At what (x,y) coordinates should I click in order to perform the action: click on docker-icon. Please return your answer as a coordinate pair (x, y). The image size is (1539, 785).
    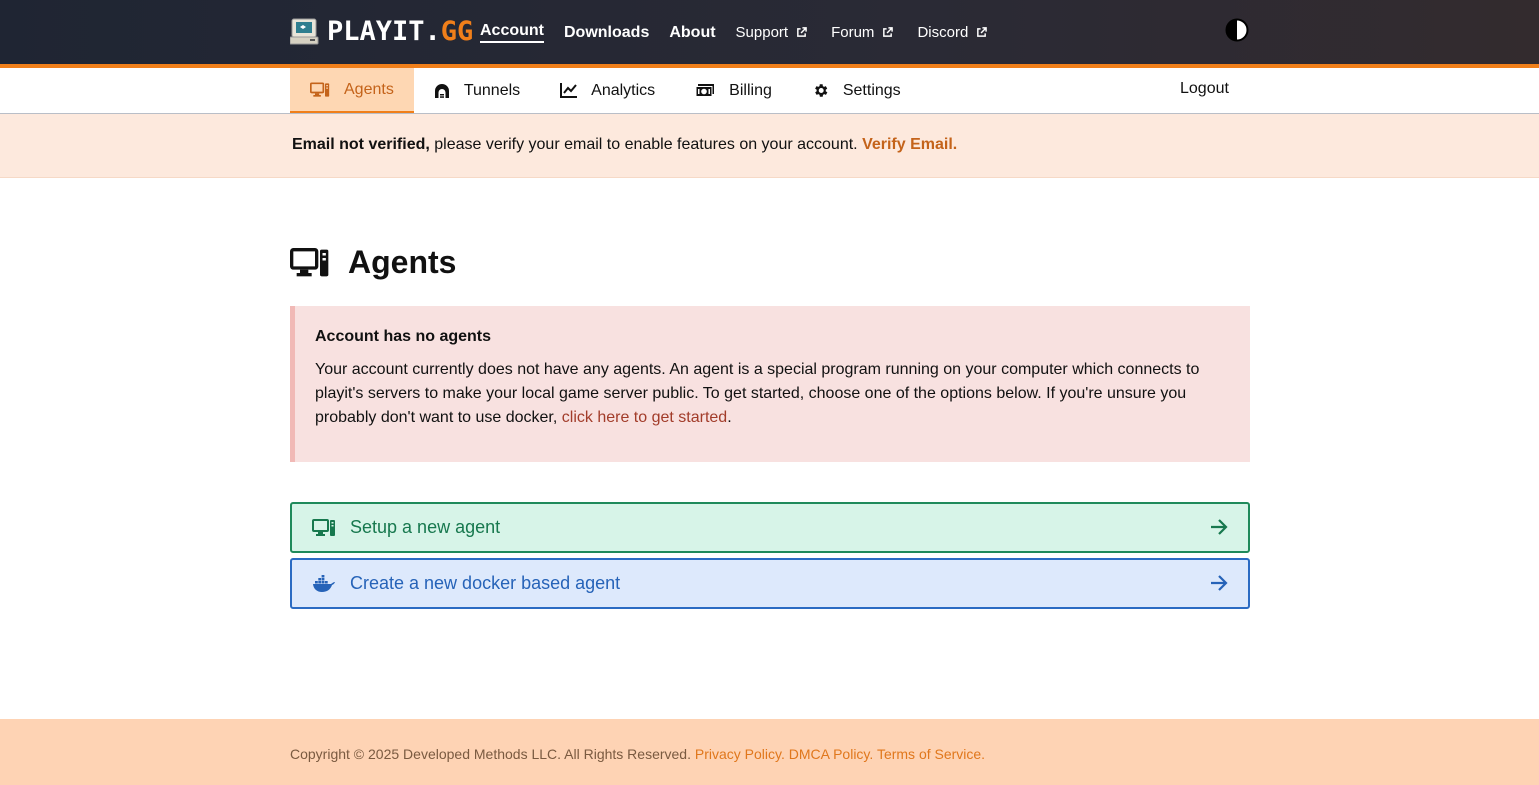
    Looking at the image, I should click on (324, 583).